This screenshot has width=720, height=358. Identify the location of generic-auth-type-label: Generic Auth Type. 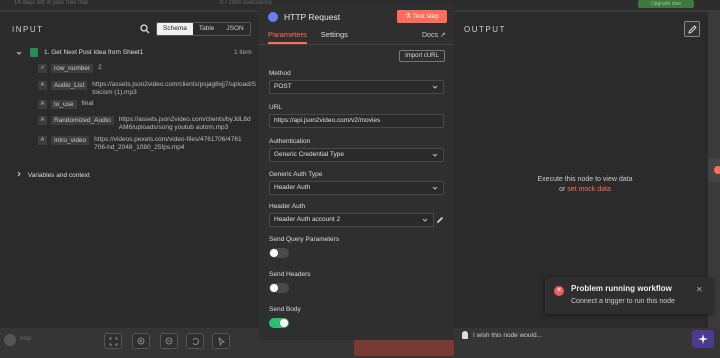
(296, 174).